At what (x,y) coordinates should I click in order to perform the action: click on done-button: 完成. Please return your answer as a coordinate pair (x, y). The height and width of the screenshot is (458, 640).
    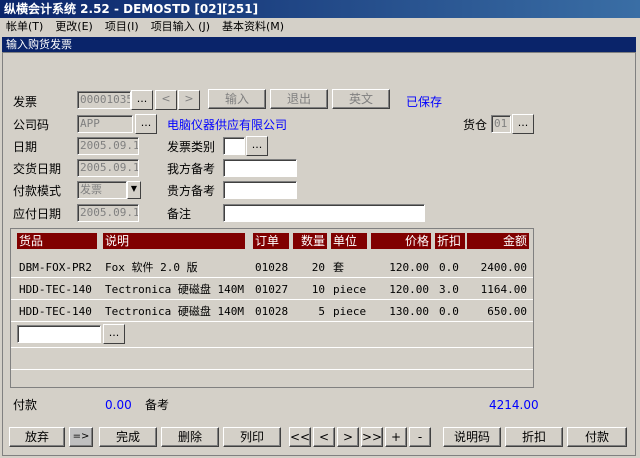
    Looking at the image, I should click on (128, 437).